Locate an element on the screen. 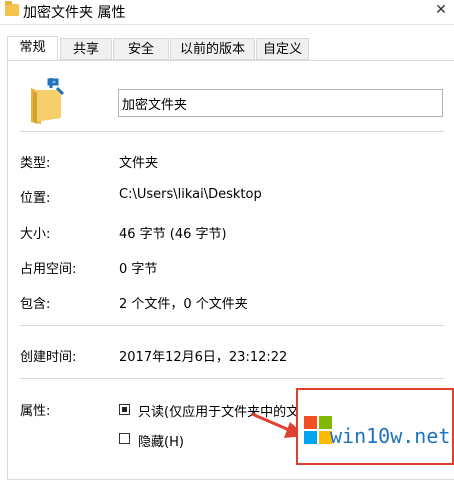 This screenshot has width=454, height=480. folder-icon is located at coordinates (12, 8).